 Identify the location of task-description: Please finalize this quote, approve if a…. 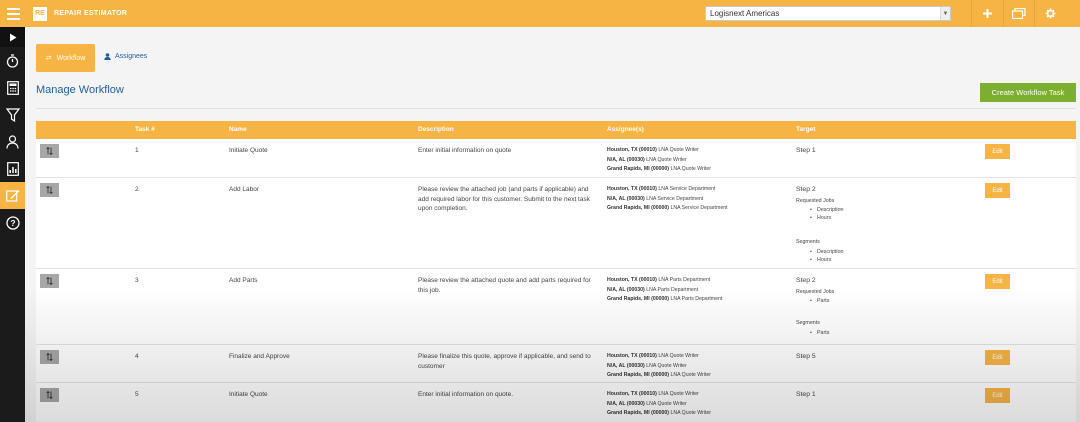
(504, 361).